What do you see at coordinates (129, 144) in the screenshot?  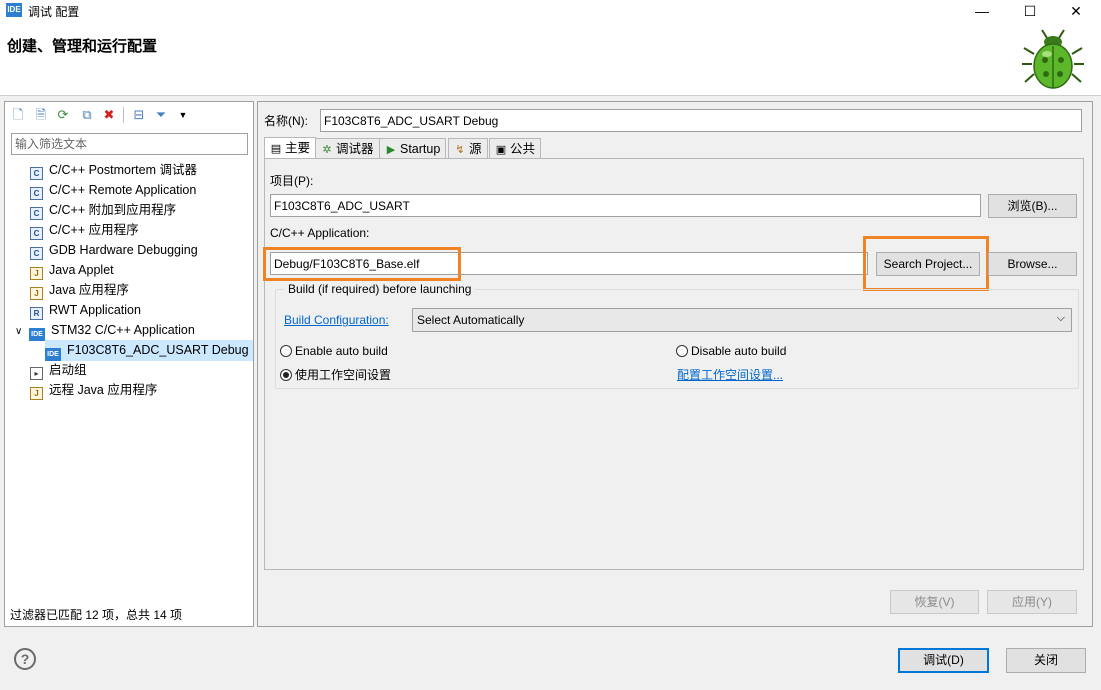 I see `filter-input` at bounding box center [129, 144].